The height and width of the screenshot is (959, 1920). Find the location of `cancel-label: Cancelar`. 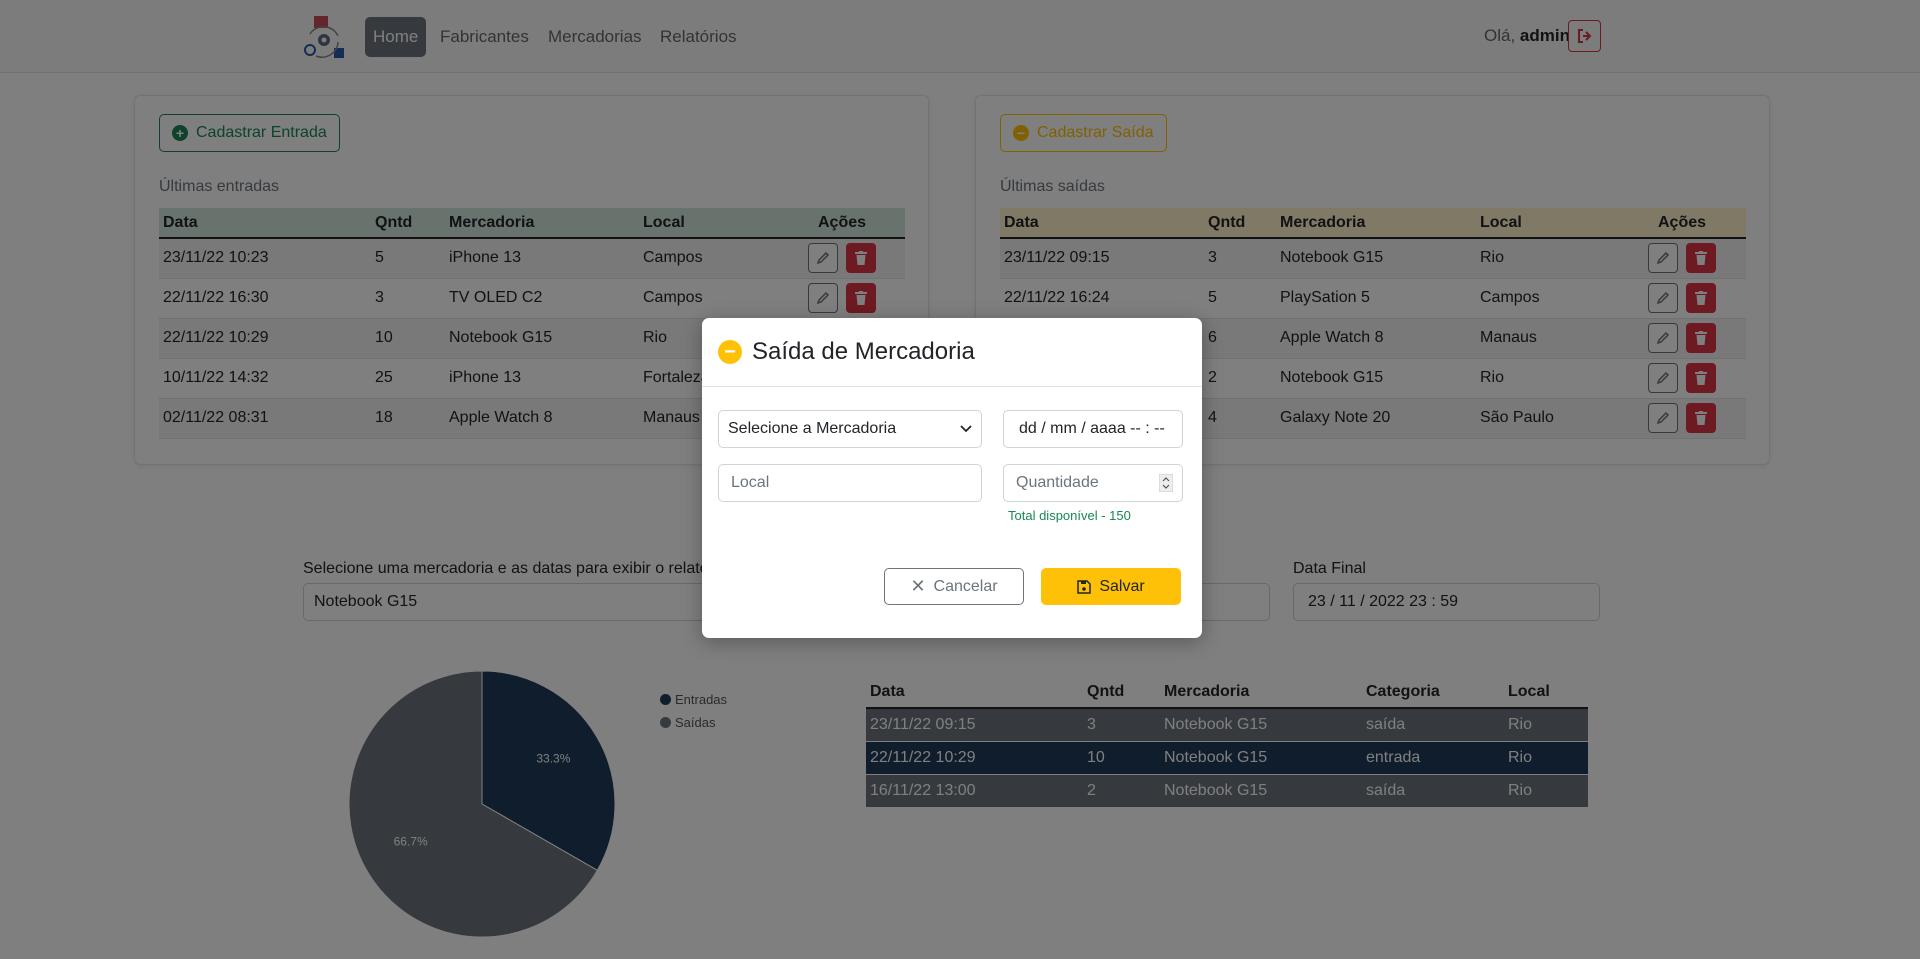

cancel-label: Cancelar is located at coordinates (965, 586).